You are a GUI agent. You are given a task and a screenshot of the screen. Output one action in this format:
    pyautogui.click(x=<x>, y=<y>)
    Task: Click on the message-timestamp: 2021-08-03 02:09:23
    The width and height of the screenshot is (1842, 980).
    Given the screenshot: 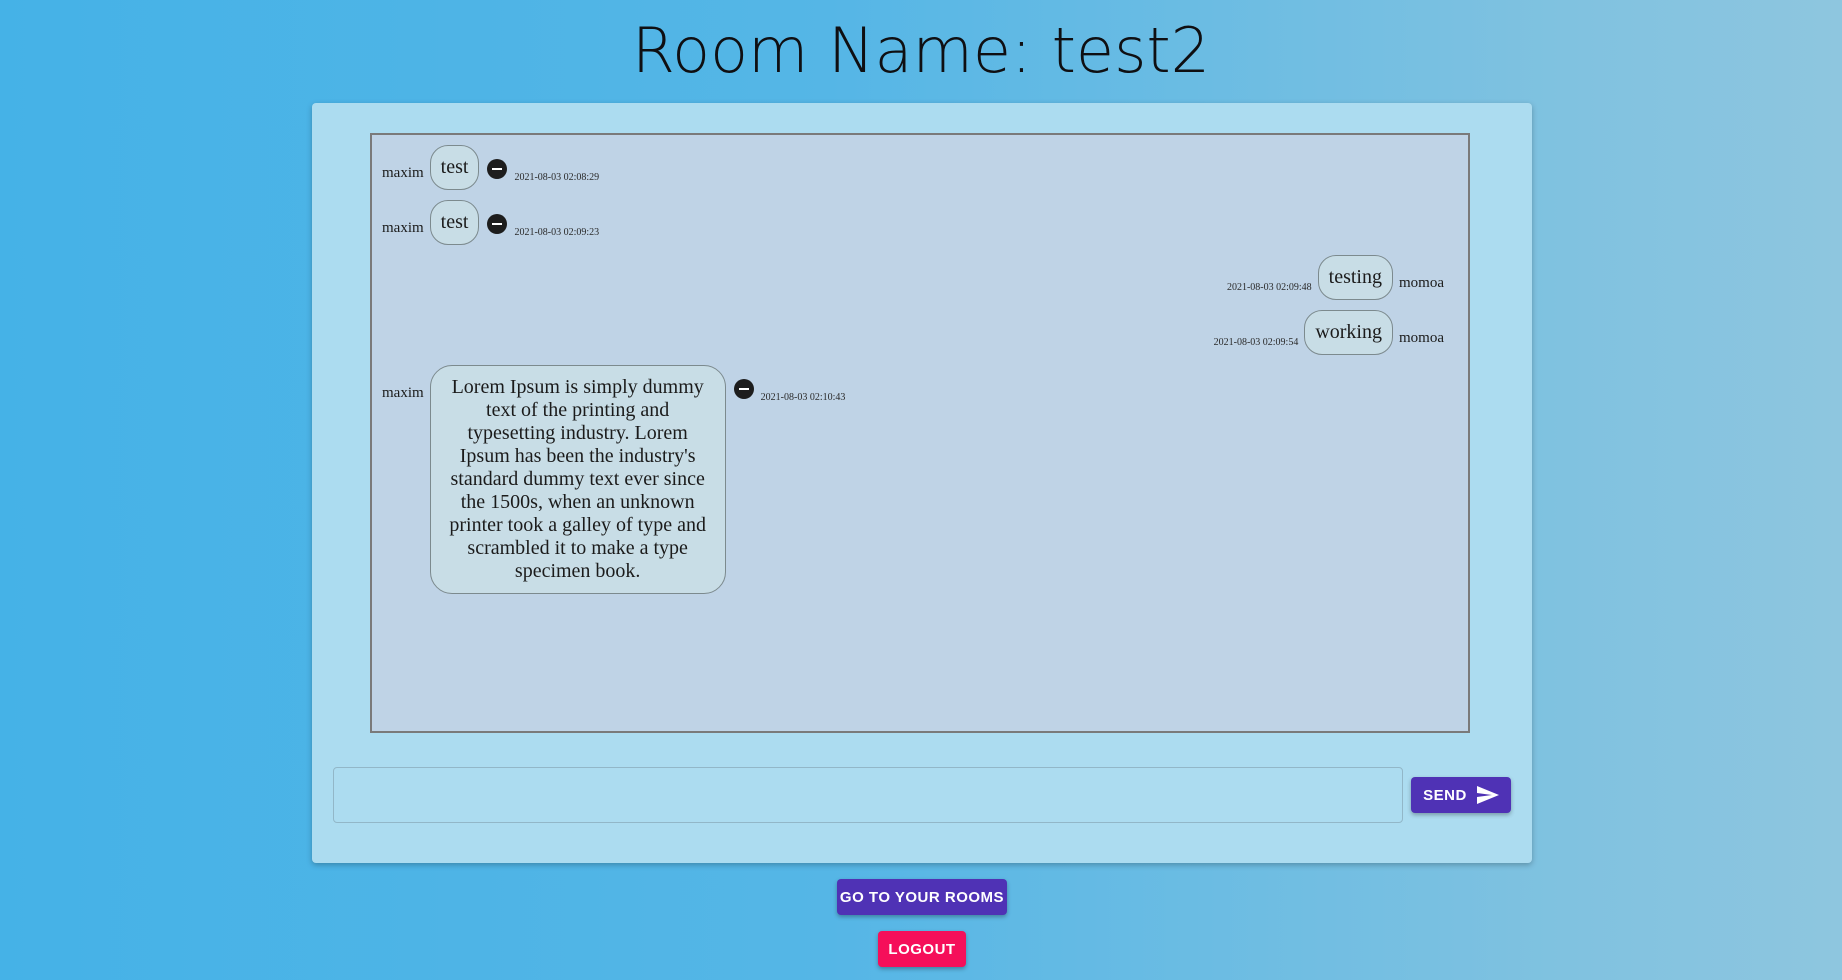 What is the action you would take?
    pyautogui.click(x=557, y=232)
    